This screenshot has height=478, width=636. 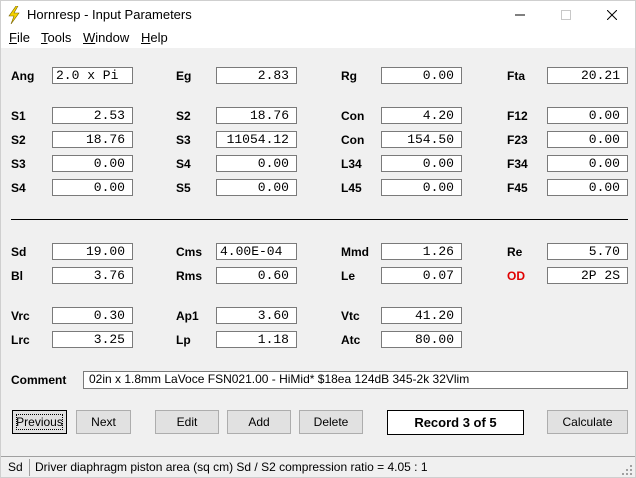 I want to click on comment-label: Comment, so click(x=39, y=380).